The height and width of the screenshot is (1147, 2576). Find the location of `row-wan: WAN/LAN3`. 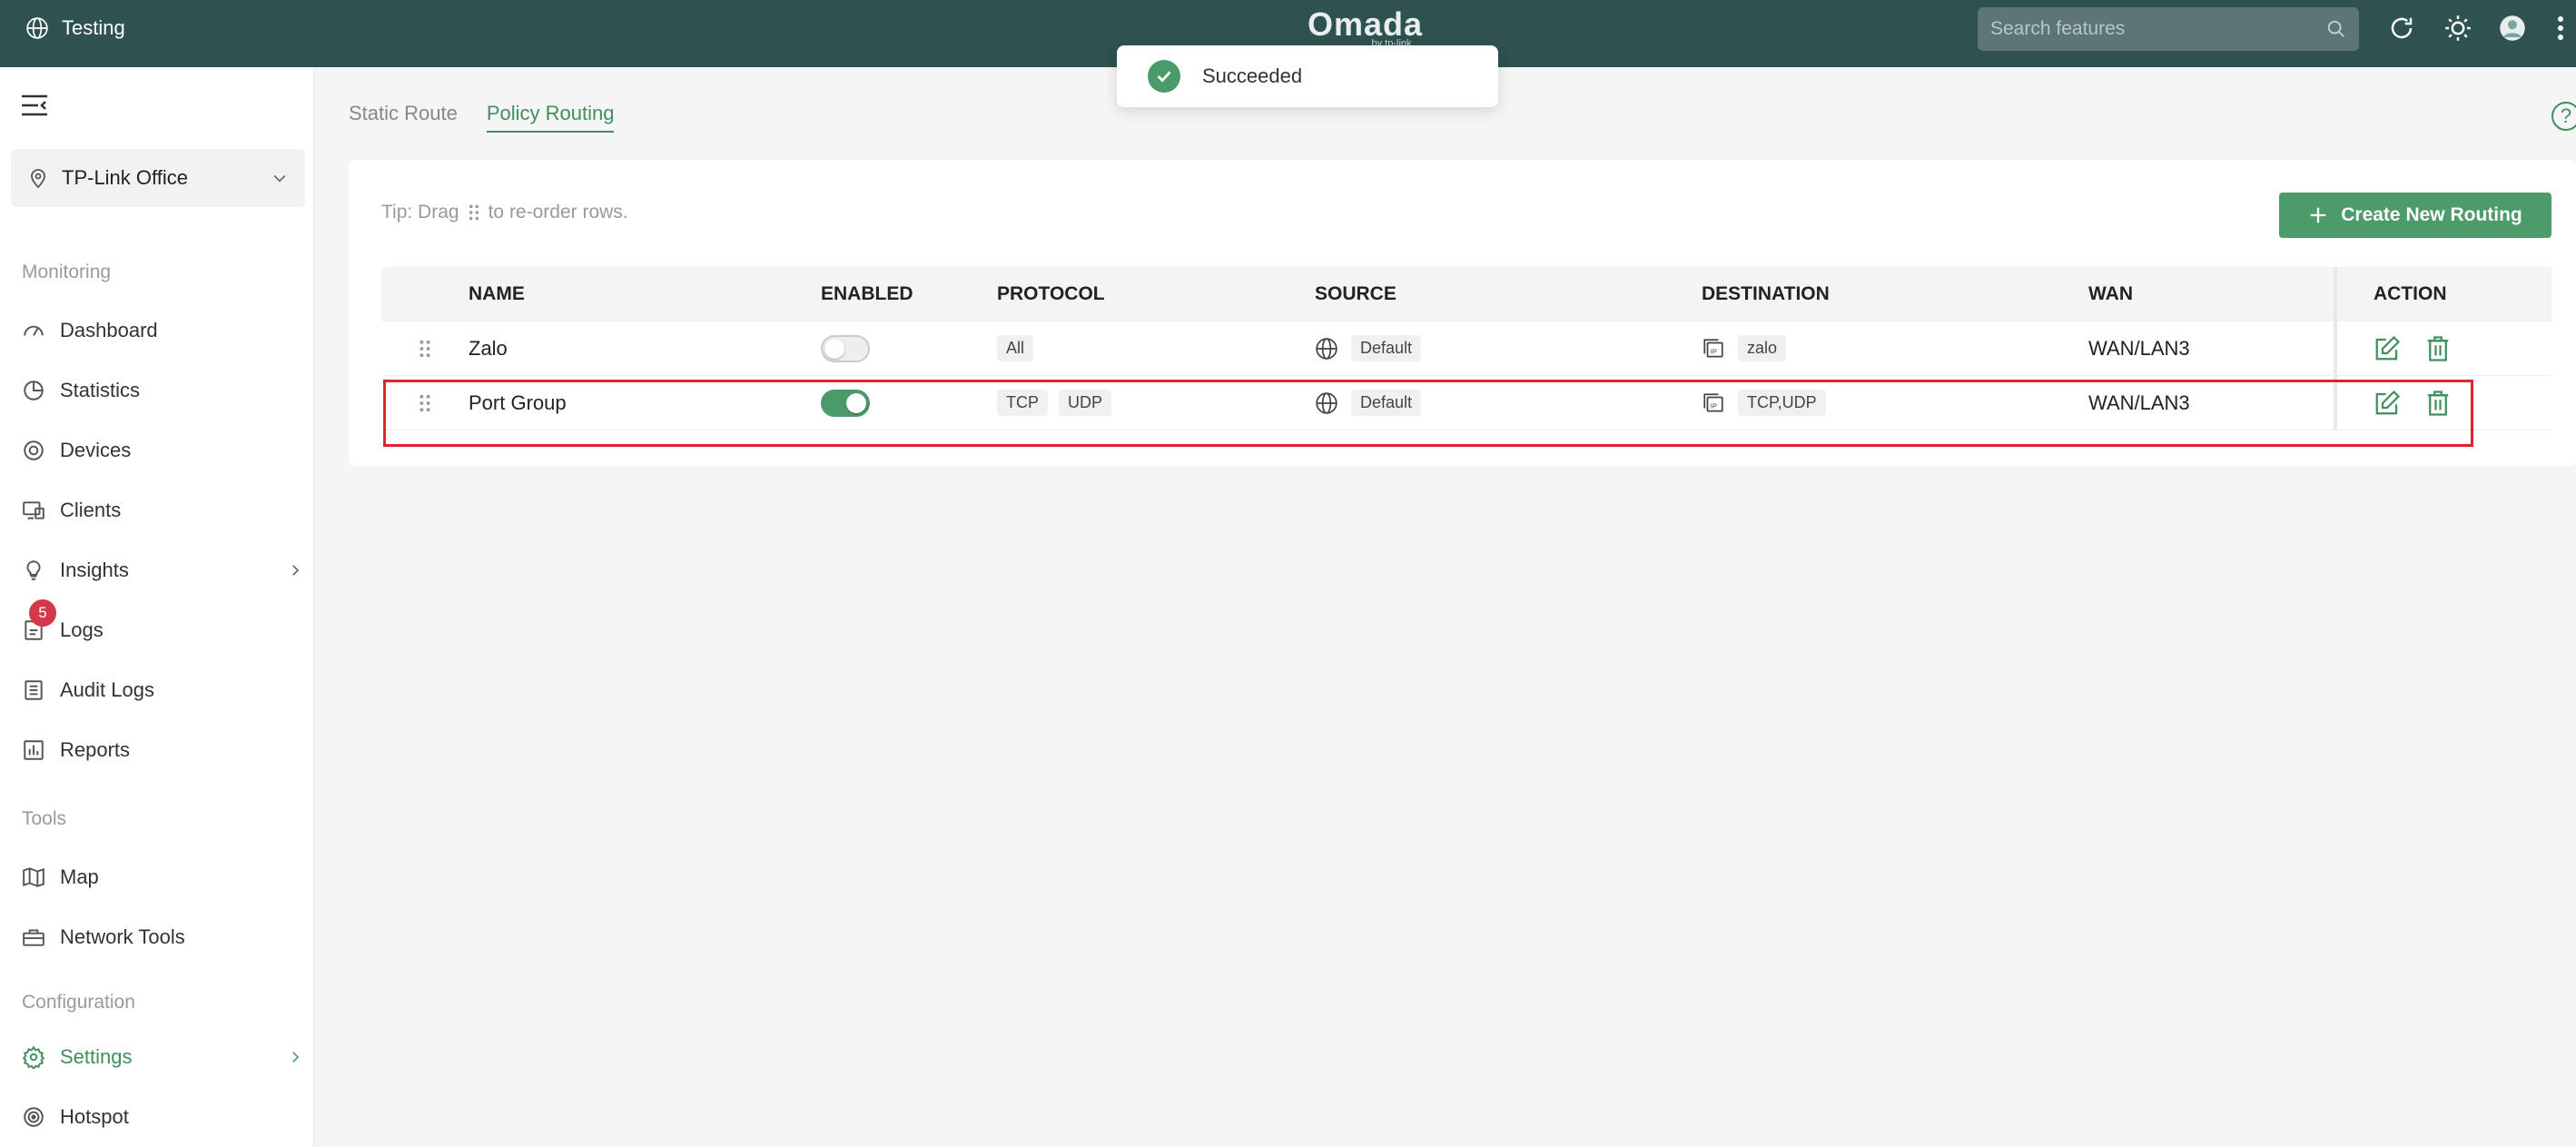

row-wan: WAN/LAN3 is located at coordinates (2139, 402).